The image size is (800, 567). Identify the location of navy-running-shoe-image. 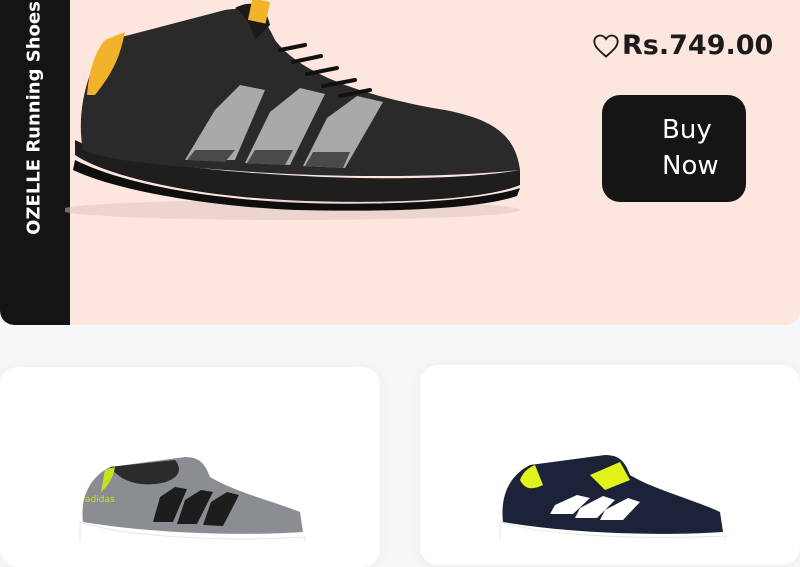
(612, 497).